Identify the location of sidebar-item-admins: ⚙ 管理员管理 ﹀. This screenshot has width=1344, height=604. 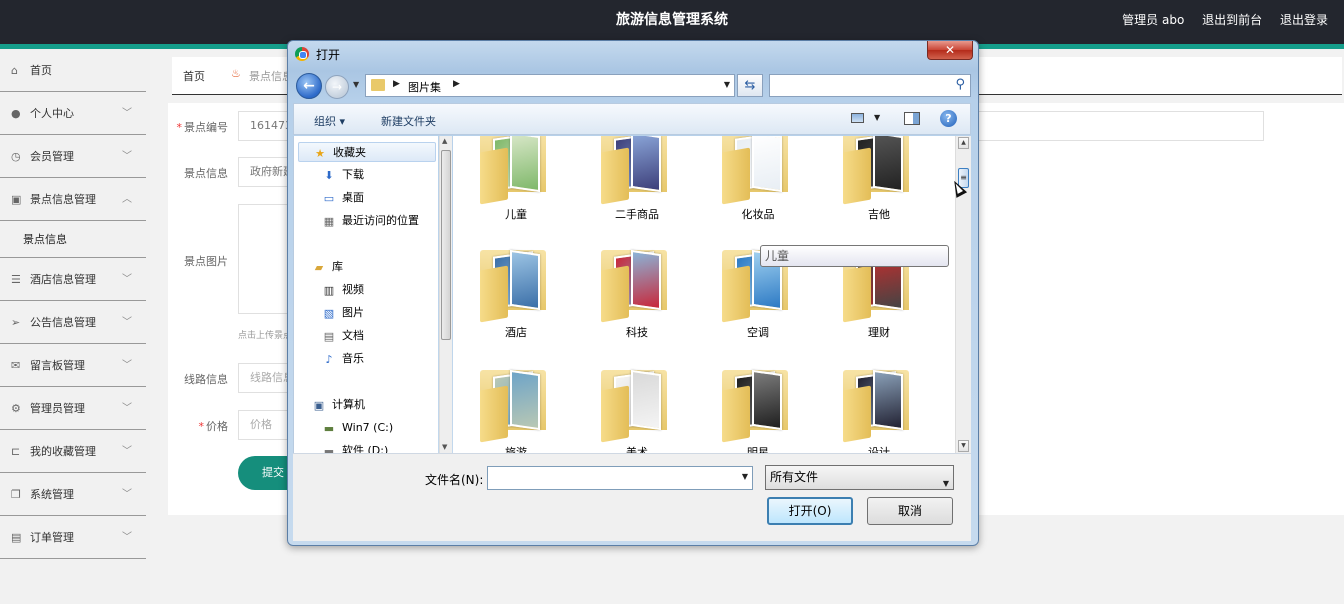
(73, 408).